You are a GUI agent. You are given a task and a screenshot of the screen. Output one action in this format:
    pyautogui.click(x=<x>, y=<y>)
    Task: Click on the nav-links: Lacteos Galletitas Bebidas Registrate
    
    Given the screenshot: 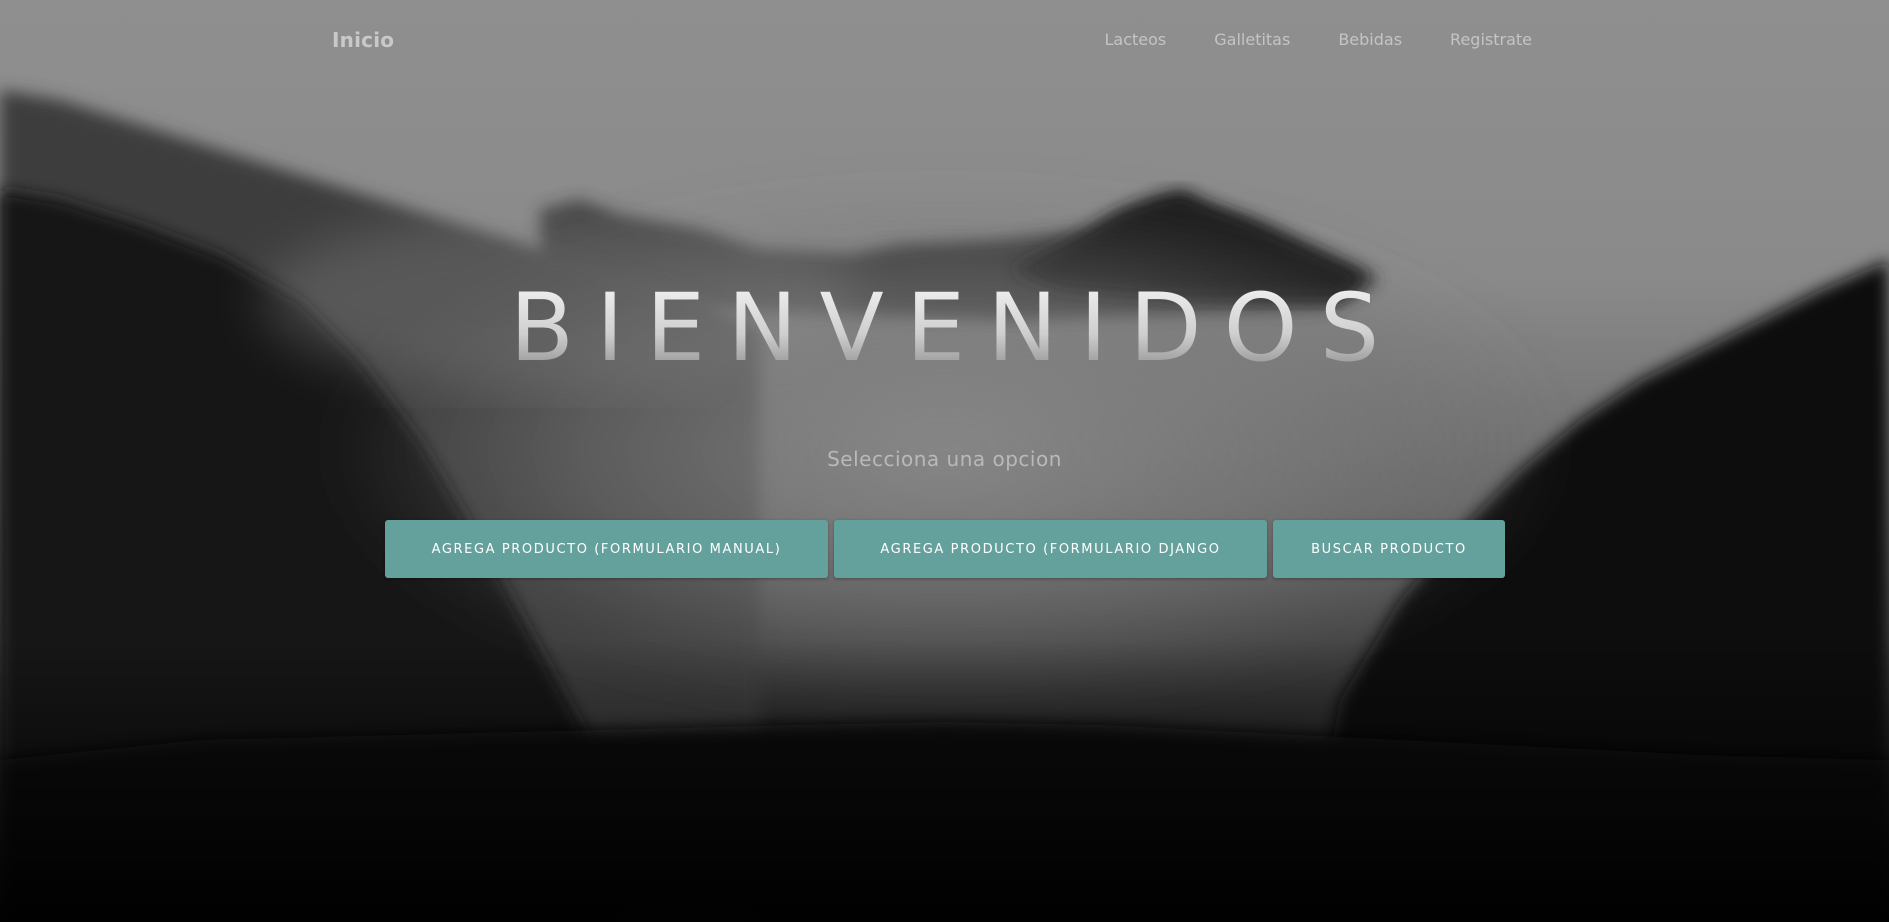 What is the action you would take?
    pyautogui.click(x=1318, y=39)
    